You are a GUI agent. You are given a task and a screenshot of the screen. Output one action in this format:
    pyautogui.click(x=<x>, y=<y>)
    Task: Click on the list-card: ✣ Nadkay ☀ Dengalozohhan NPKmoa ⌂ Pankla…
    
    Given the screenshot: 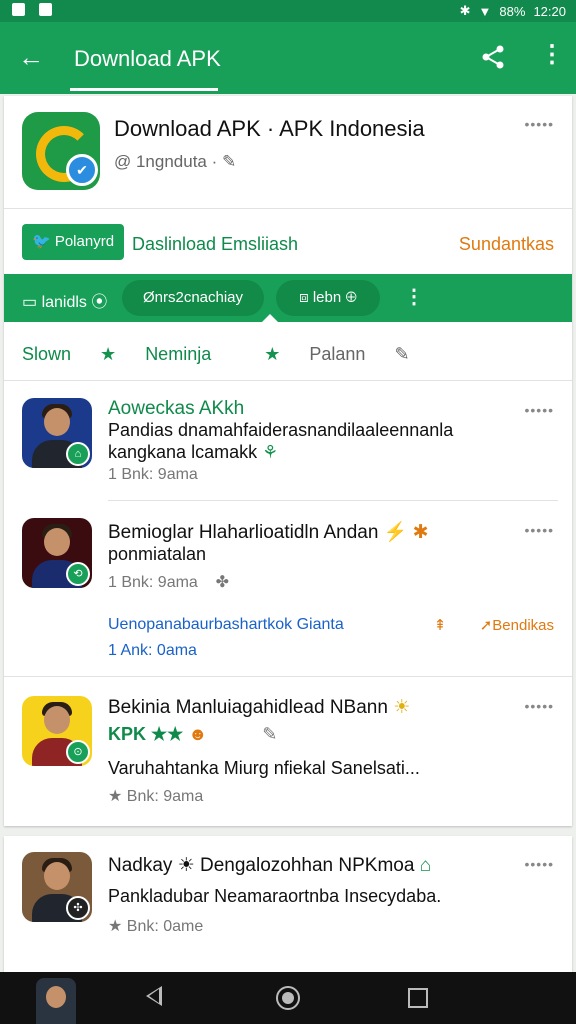 What is the action you would take?
    pyautogui.click(x=288, y=904)
    